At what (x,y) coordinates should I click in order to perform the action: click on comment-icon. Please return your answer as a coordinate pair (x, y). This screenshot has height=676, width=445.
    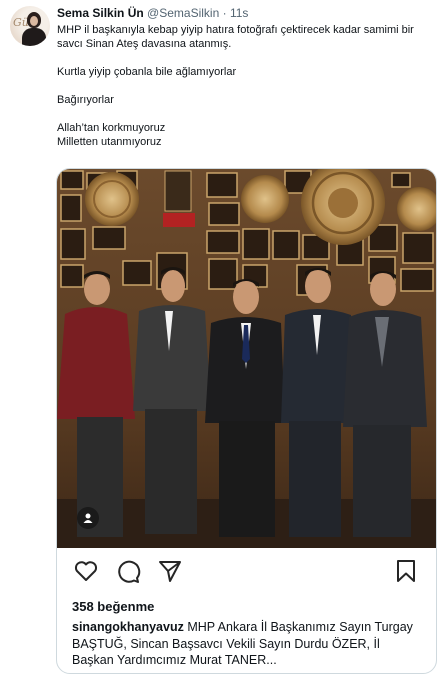
    Looking at the image, I should click on (128, 571).